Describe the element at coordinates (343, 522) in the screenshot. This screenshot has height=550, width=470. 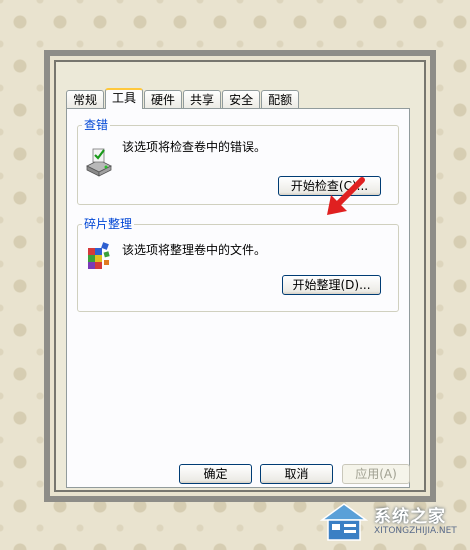
I see `house-logo-icon` at that location.